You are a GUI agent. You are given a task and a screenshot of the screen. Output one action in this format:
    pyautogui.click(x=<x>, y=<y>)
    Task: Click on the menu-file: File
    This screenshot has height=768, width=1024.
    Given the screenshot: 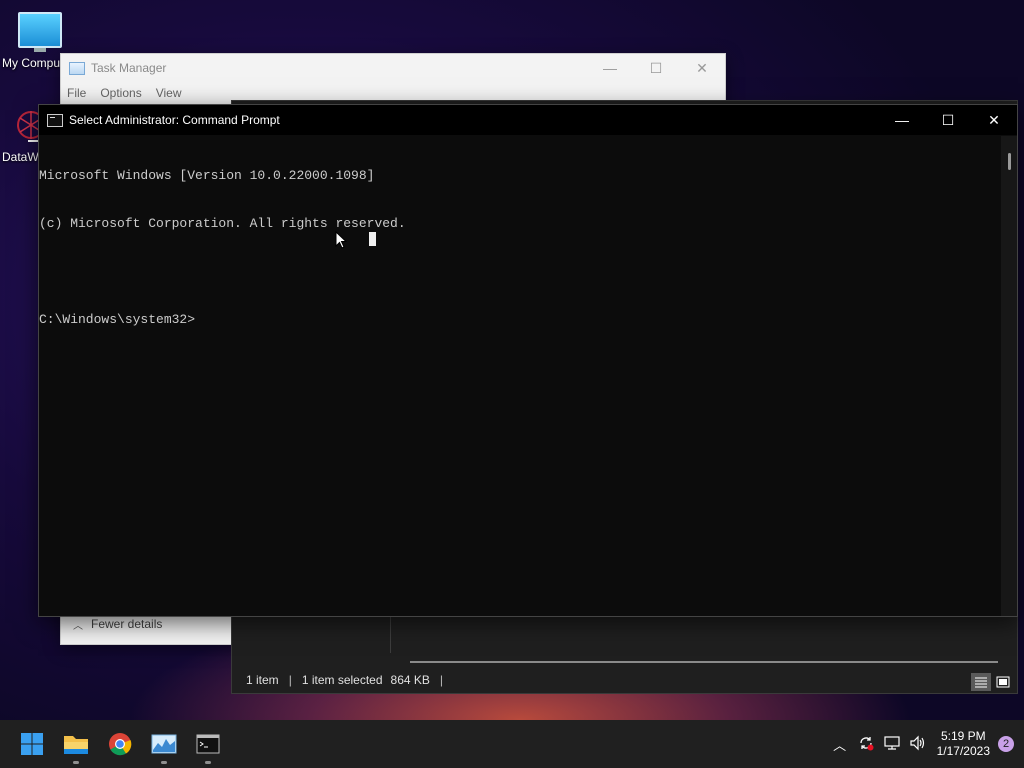 What is the action you would take?
    pyautogui.click(x=76, y=93)
    